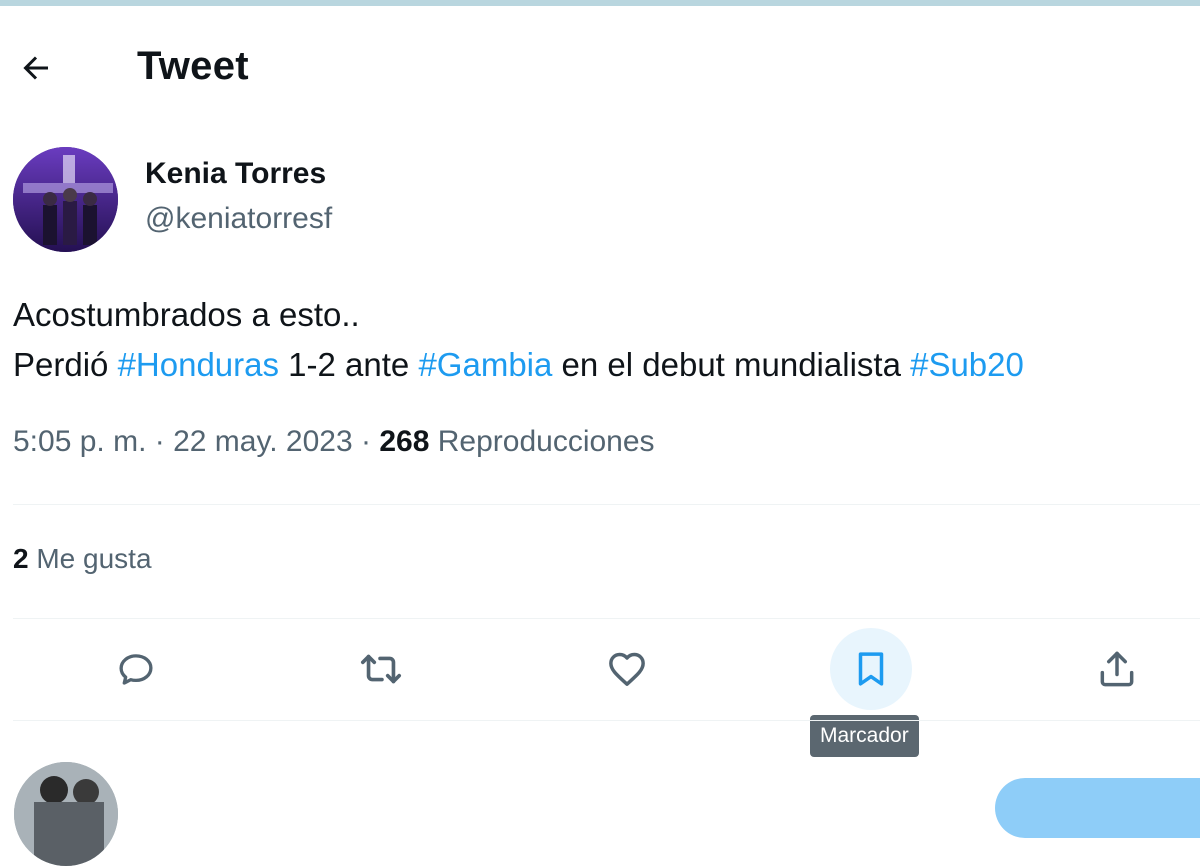 Image resolution: width=1200 pixels, height=866 pixels. I want to click on tweet-text-segment: en el debut mundialista, so click(731, 364).